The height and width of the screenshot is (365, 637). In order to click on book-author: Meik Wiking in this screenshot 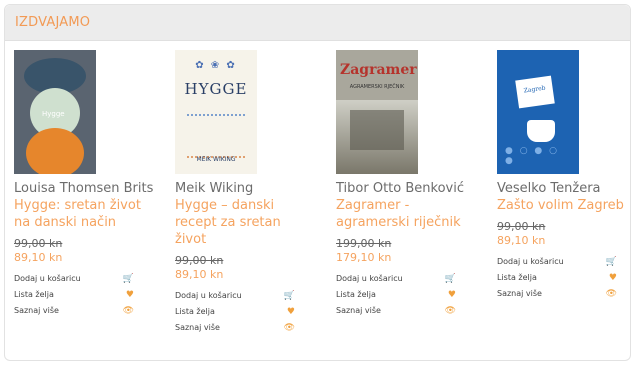, I will do `click(214, 188)`.